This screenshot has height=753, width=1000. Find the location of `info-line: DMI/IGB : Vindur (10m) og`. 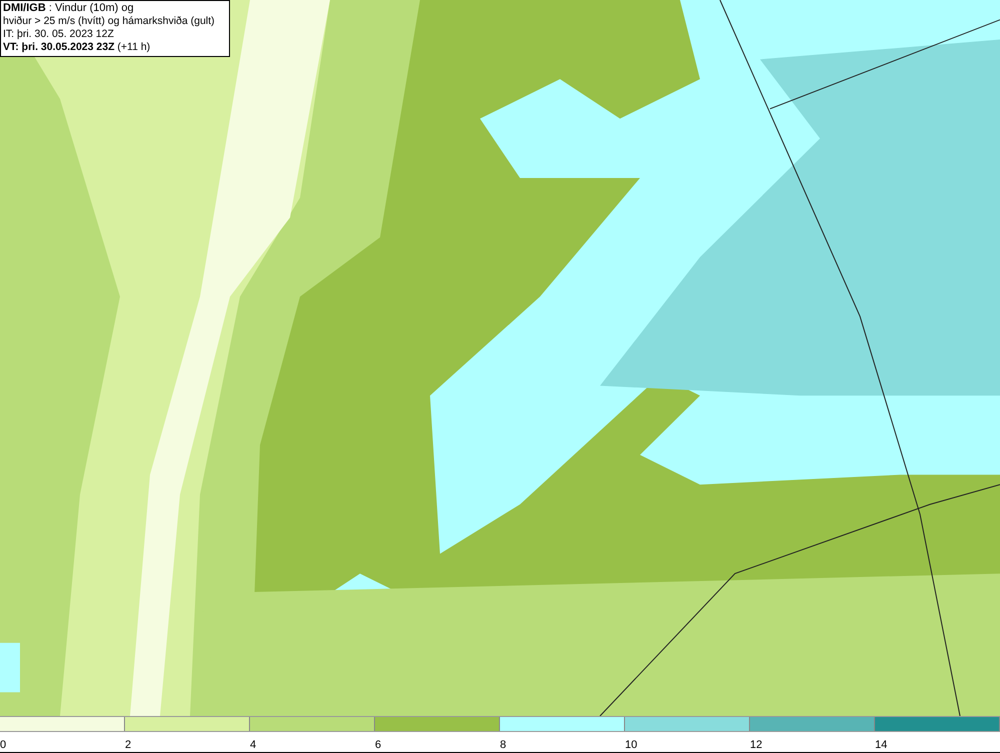

info-line: DMI/IGB : Vindur (10m) og is located at coordinates (69, 8).